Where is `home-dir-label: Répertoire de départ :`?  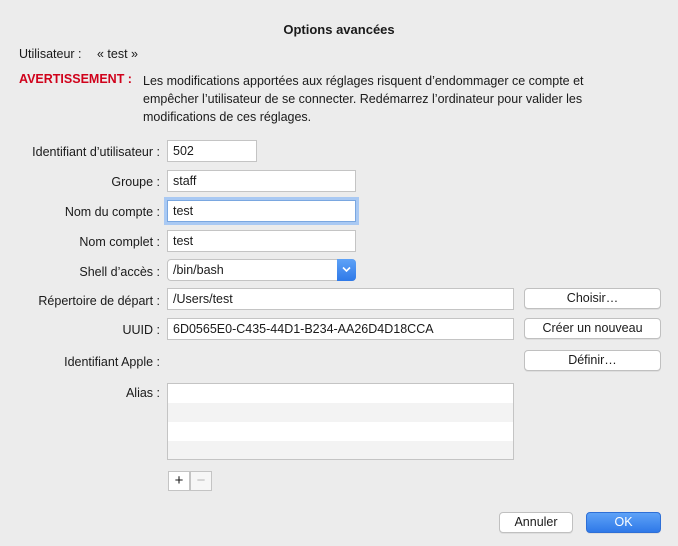 home-dir-label: Répertoire de départ : is located at coordinates (99, 301).